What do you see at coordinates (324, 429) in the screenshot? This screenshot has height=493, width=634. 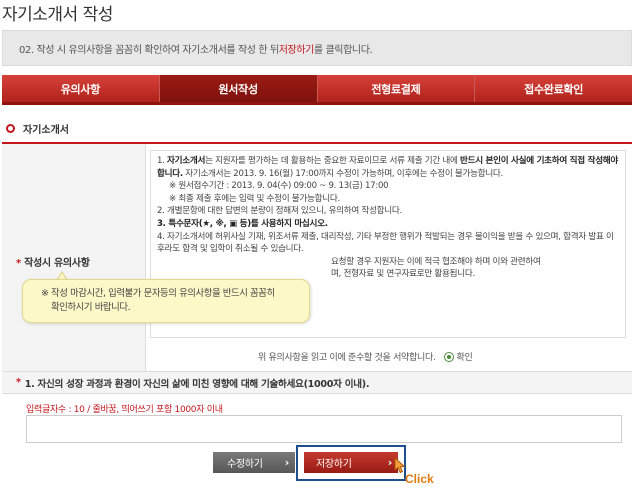 I see `essay-textarea` at bounding box center [324, 429].